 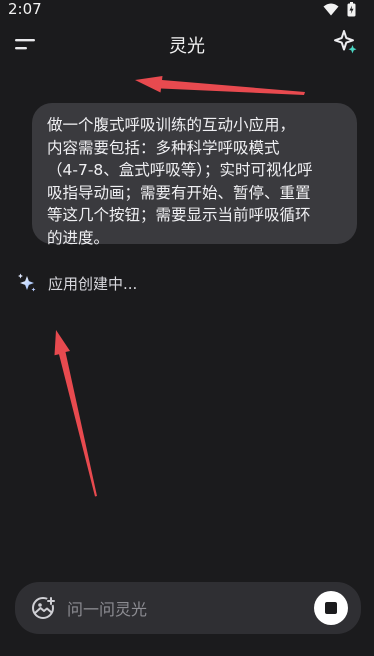 What do you see at coordinates (25, 9) in the screenshot?
I see `status-time: 2:07` at bounding box center [25, 9].